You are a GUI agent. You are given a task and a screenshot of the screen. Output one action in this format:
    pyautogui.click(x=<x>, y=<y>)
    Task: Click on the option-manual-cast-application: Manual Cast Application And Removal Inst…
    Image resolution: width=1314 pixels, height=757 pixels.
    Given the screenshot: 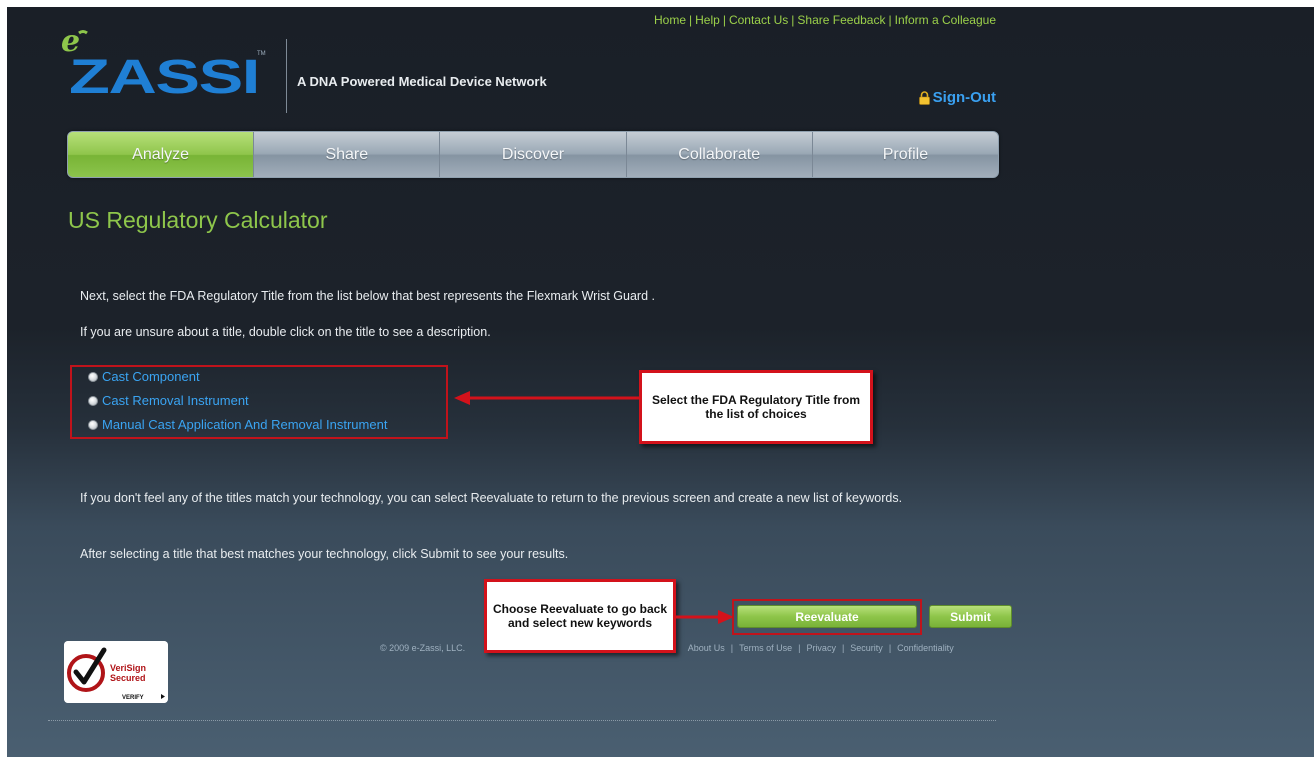 What is the action you would take?
    pyautogui.click(x=237, y=424)
    